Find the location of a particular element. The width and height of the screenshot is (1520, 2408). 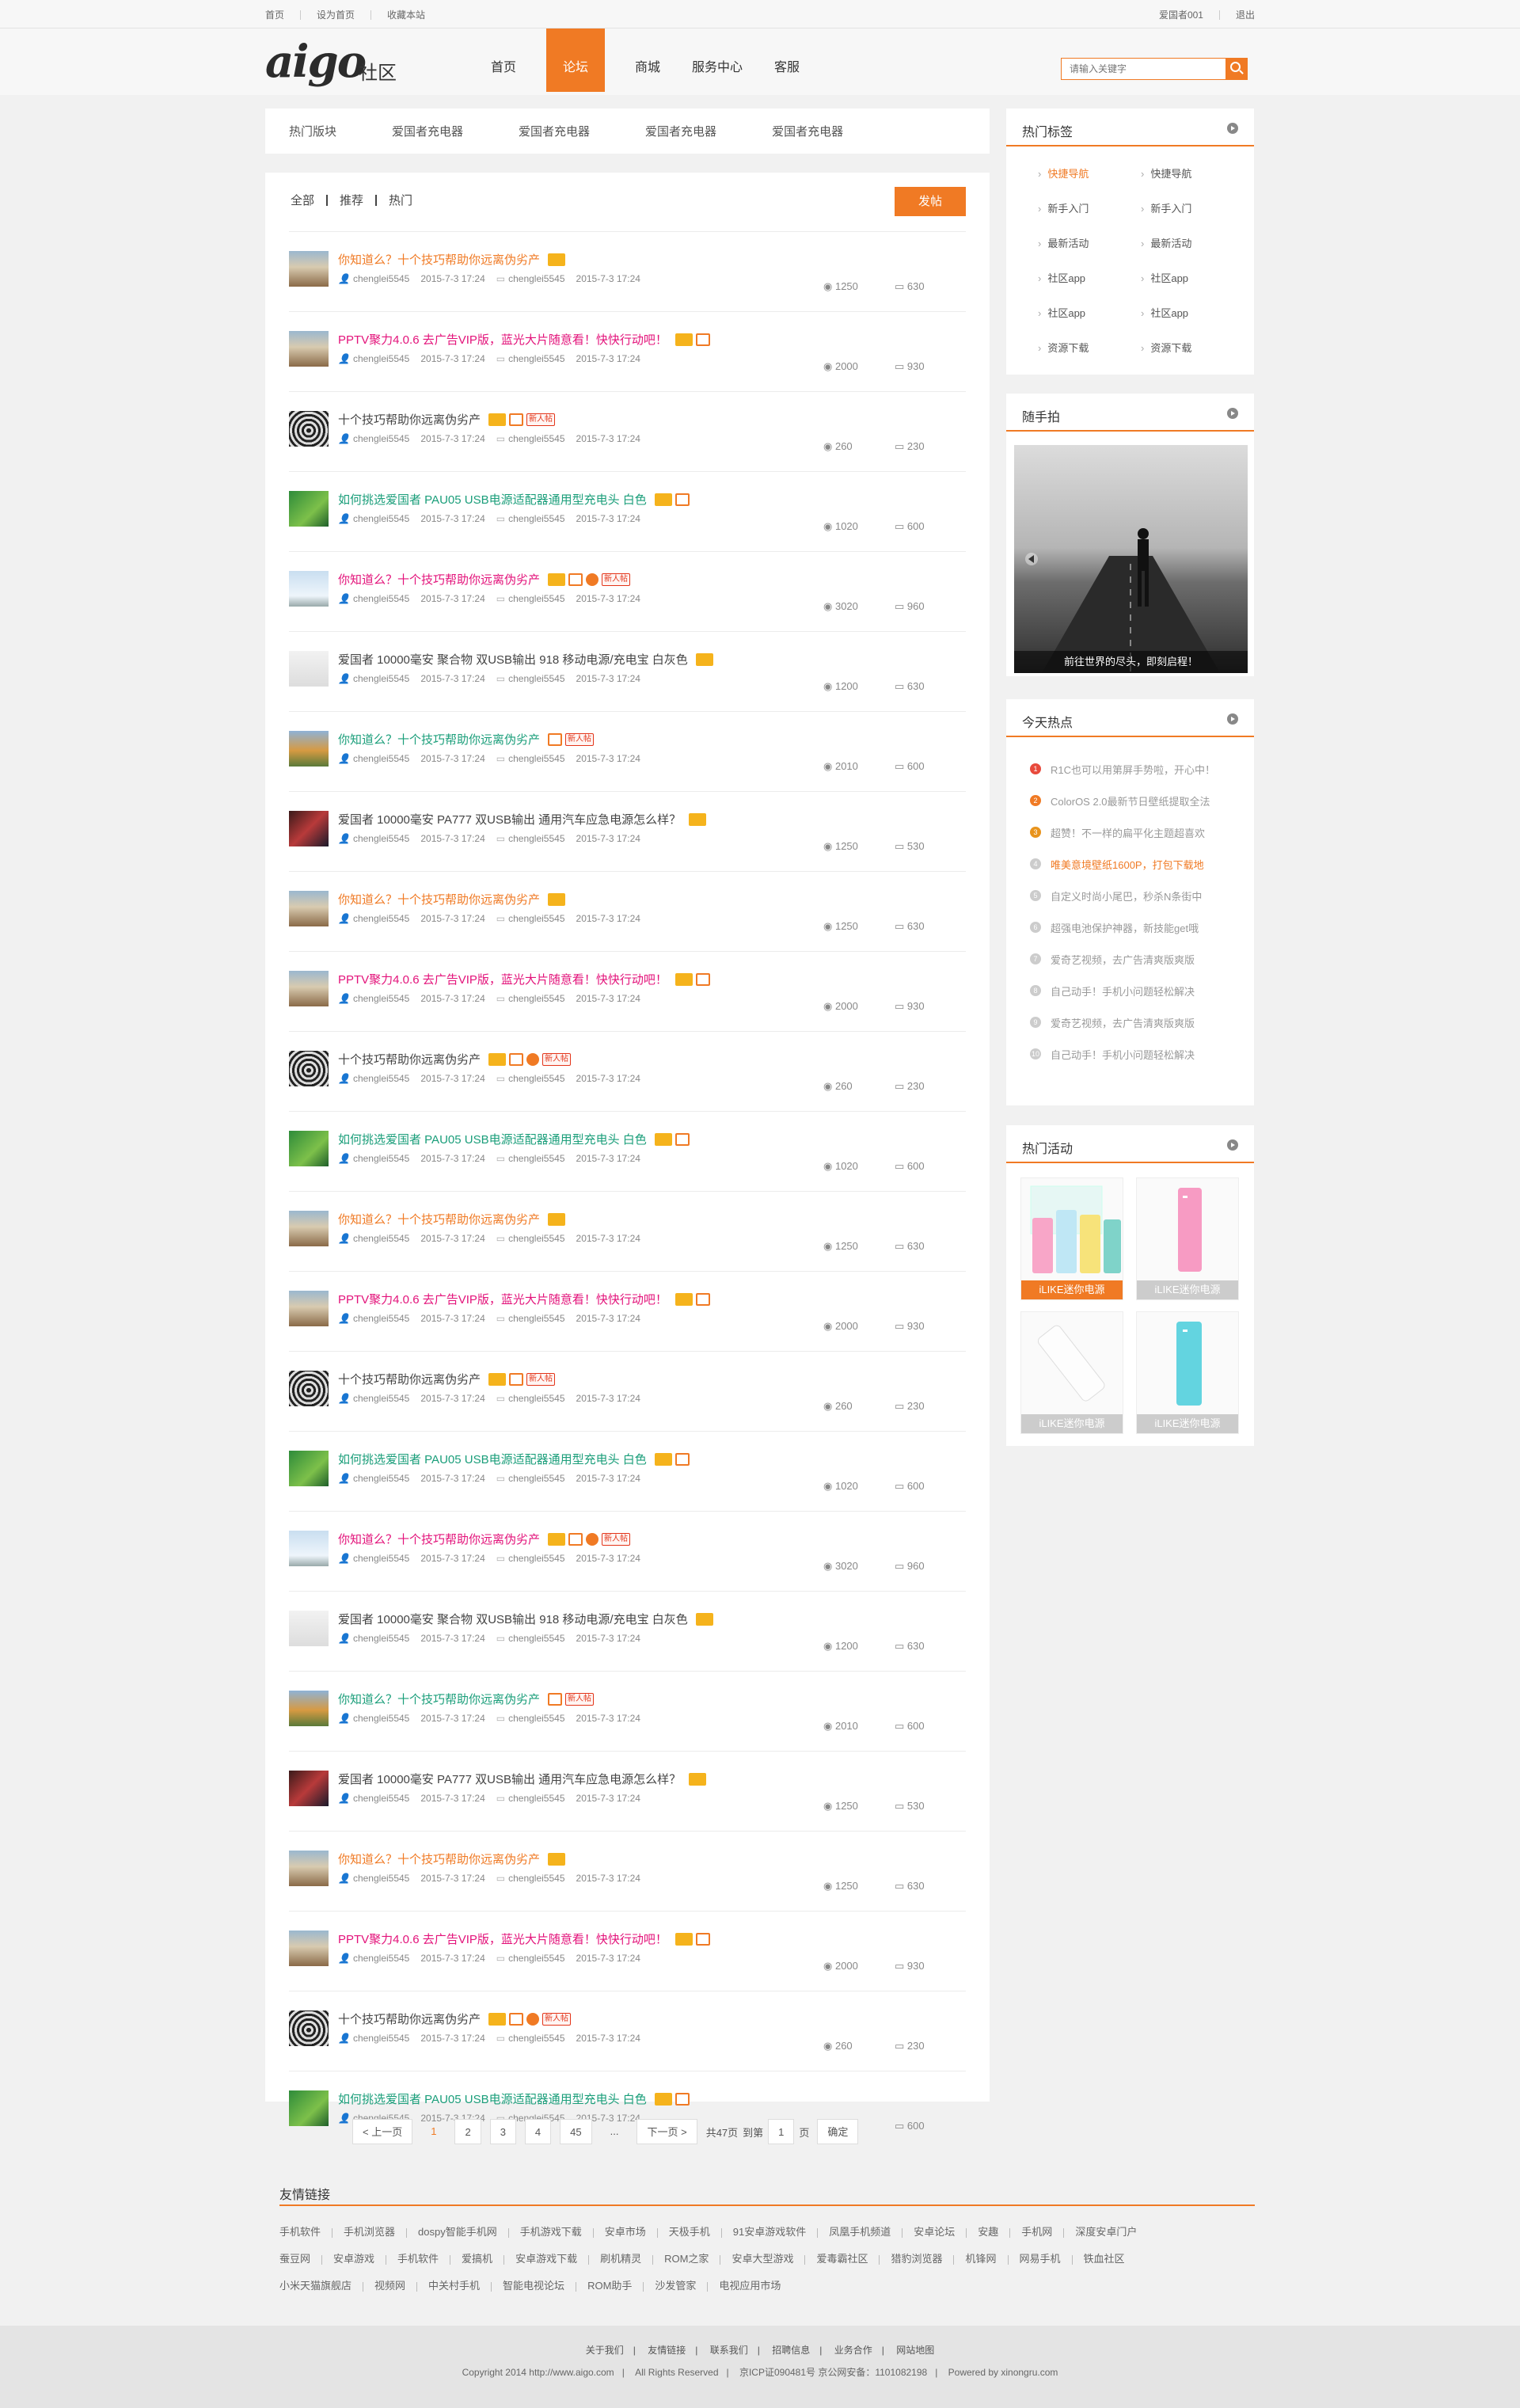

friend-link: 机锋网 is located at coordinates (980, 2259).